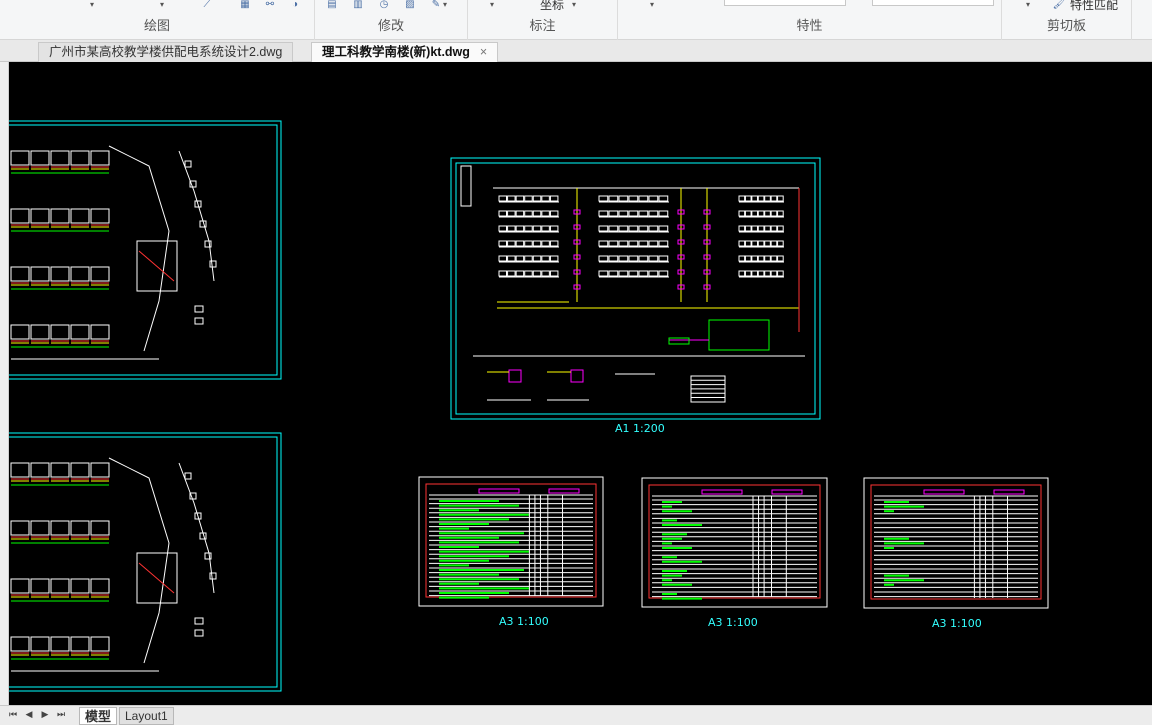  Describe the element at coordinates (332, 5) in the screenshot. I see `copy-tool-icon: ▤` at that location.